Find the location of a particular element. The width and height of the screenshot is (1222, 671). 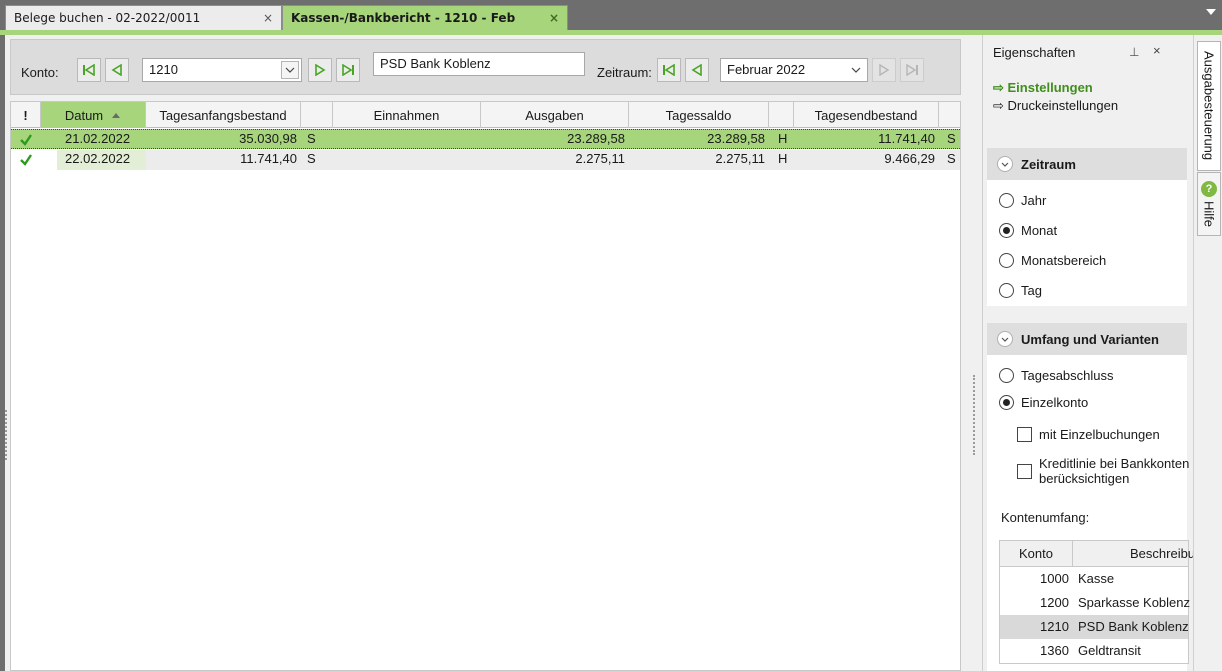

last-account-button is located at coordinates (348, 70).